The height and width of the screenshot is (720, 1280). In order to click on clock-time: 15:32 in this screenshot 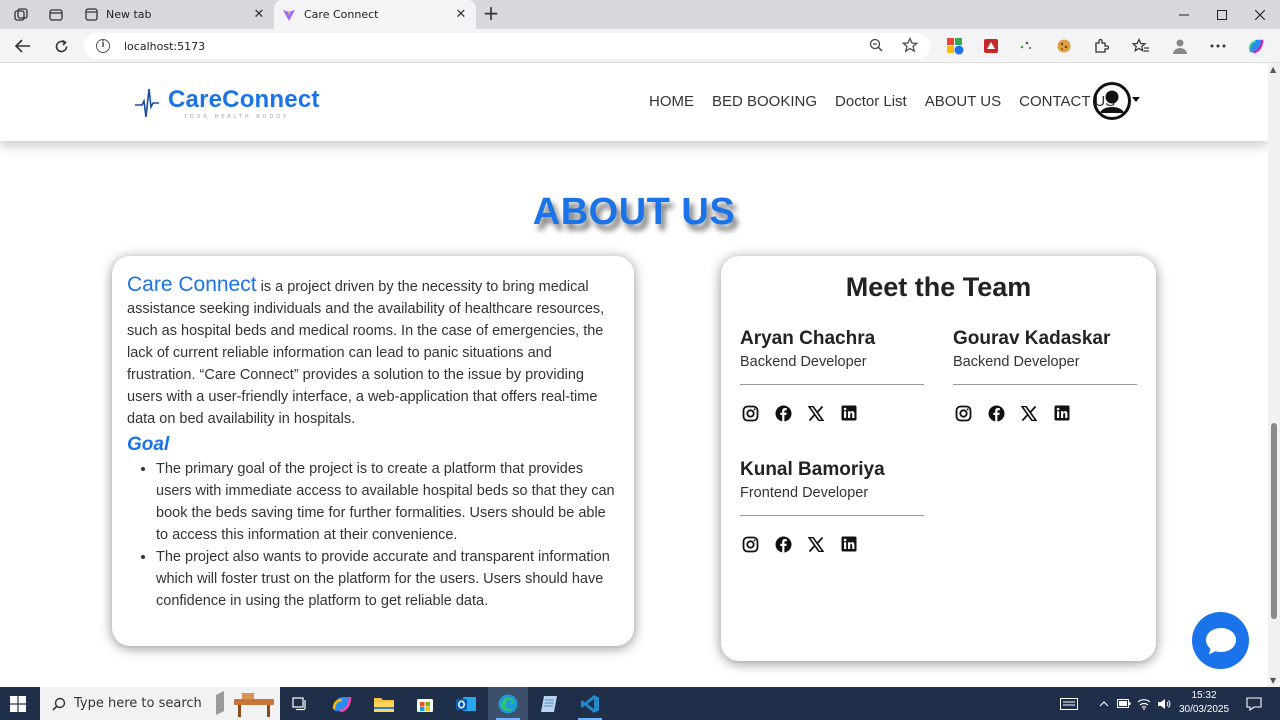, I will do `click(1204, 695)`.